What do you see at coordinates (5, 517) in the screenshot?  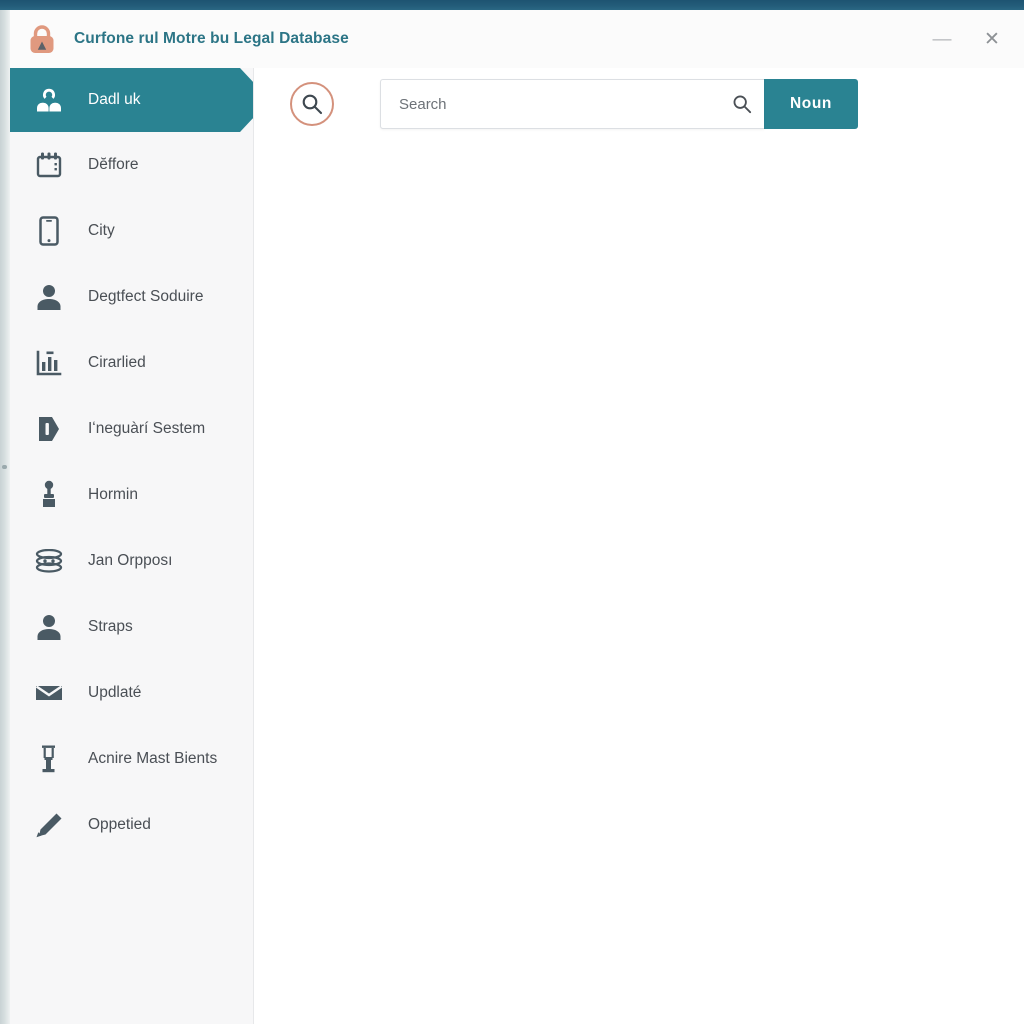 I see `left-scroll-gutter` at bounding box center [5, 517].